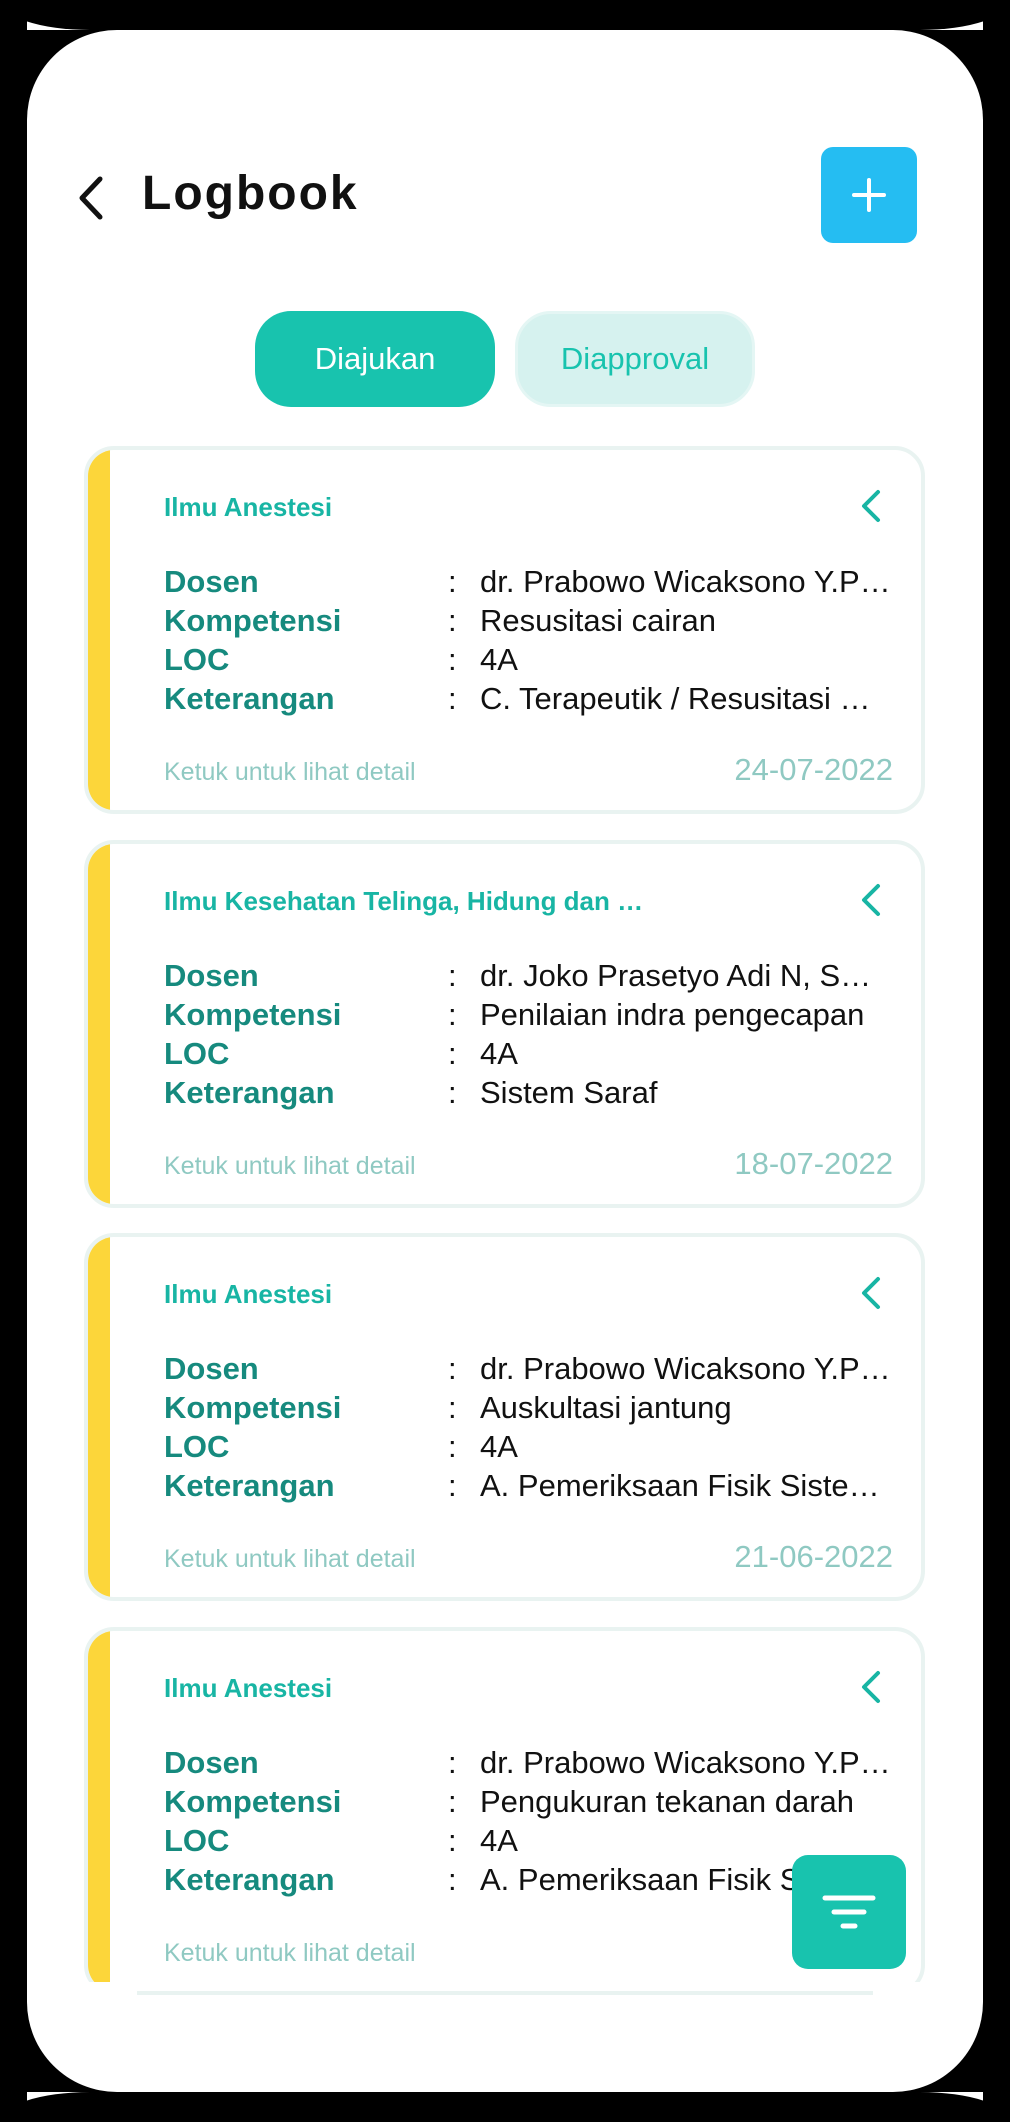 The image size is (1010, 2122). What do you see at coordinates (250, 193) in the screenshot?
I see `page-title: Logbook` at bounding box center [250, 193].